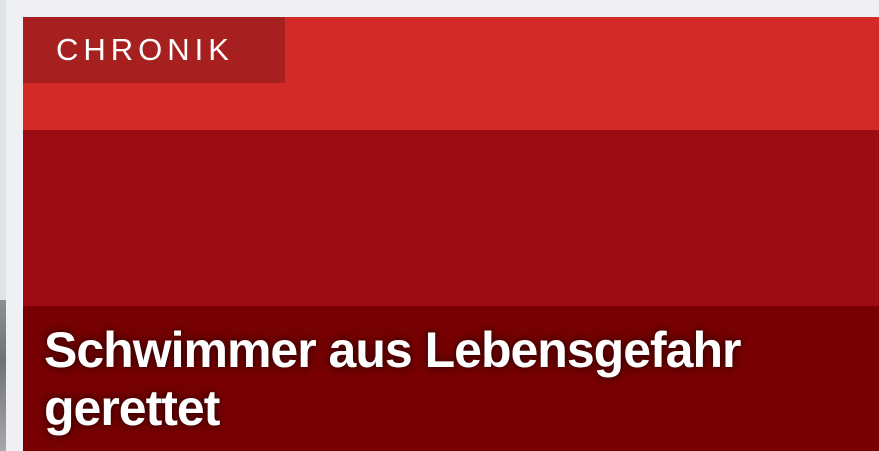 Image resolution: width=879 pixels, height=451 pixels. Describe the element at coordinates (154, 50) in the screenshot. I see `category-label: CHRONIK` at that location.